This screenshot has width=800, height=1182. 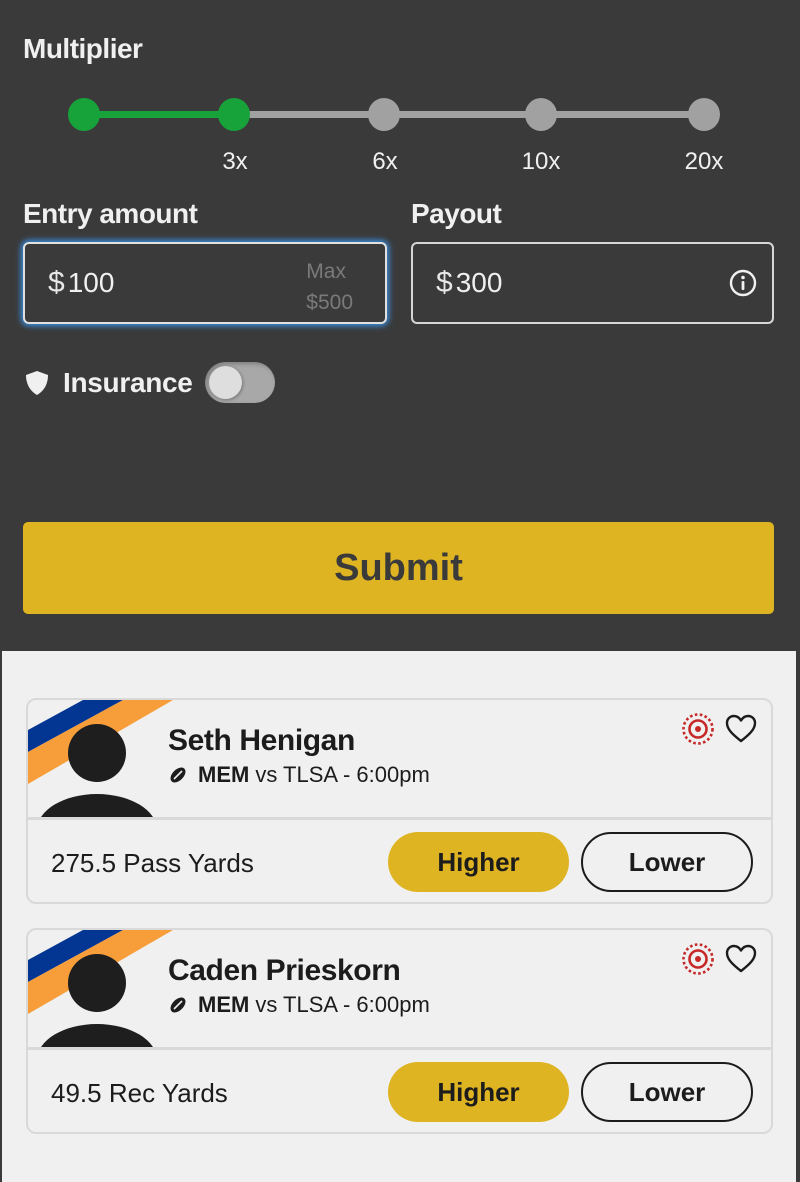 What do you see at coordinates (798, 591) in the screenshot?
I see `window-edge` at bounding box center [798, 591].